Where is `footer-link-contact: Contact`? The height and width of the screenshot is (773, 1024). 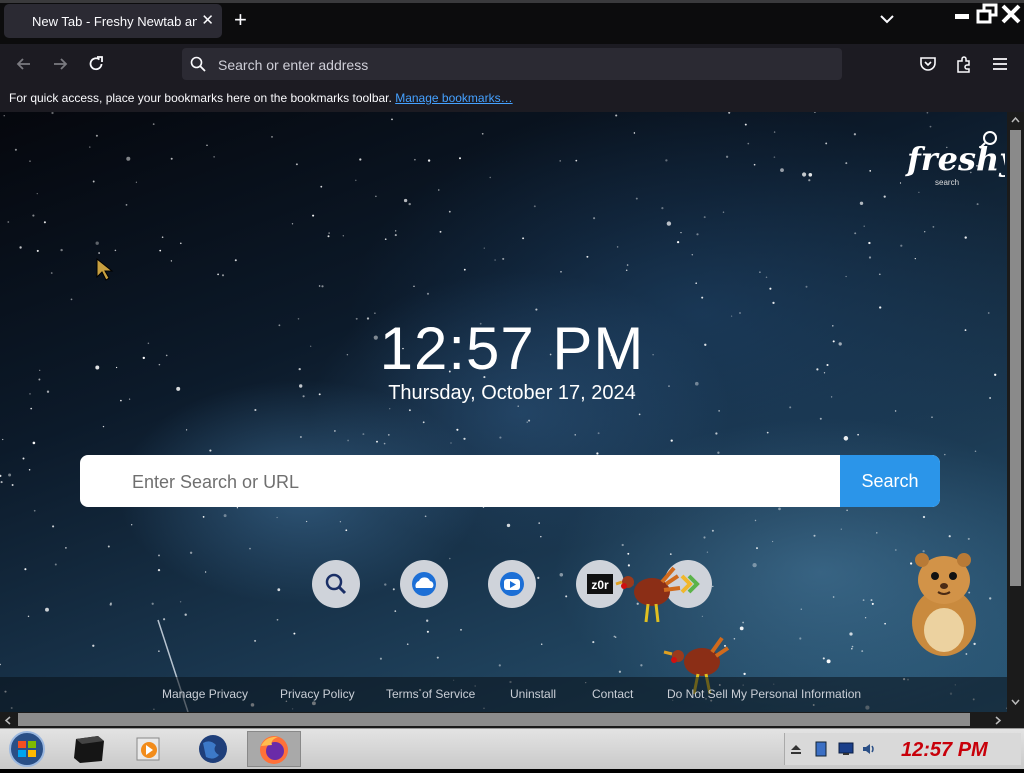
footer-link-contact: Contact is located at coordinates (612, 694).